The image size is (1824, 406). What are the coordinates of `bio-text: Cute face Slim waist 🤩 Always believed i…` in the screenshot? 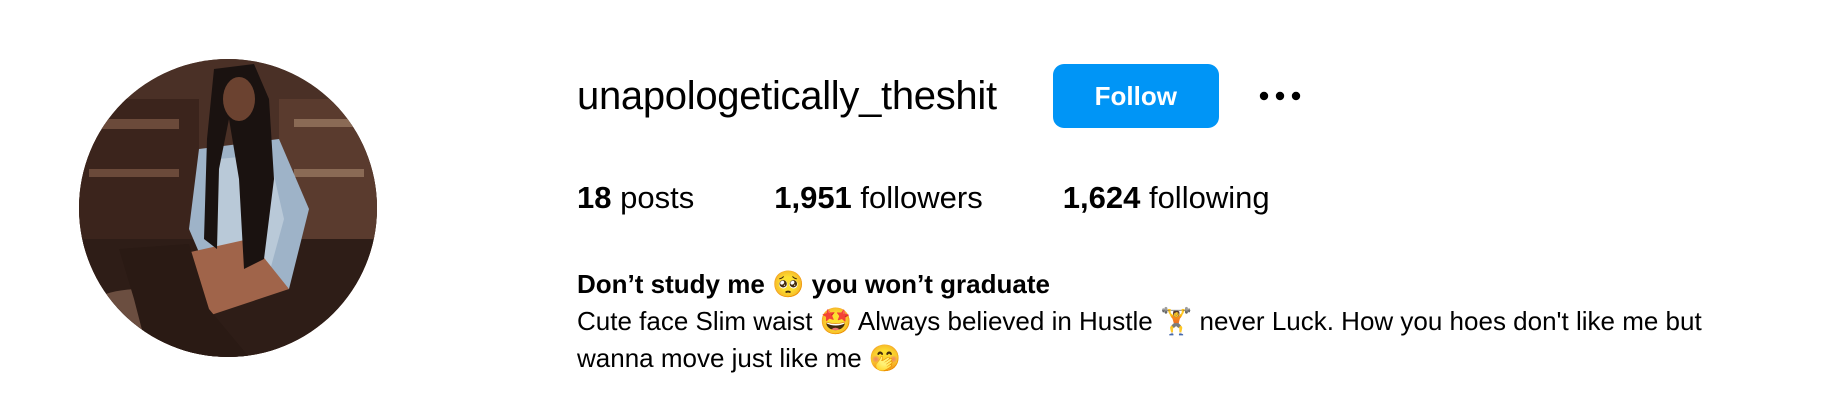 It's located at (1177, 340).